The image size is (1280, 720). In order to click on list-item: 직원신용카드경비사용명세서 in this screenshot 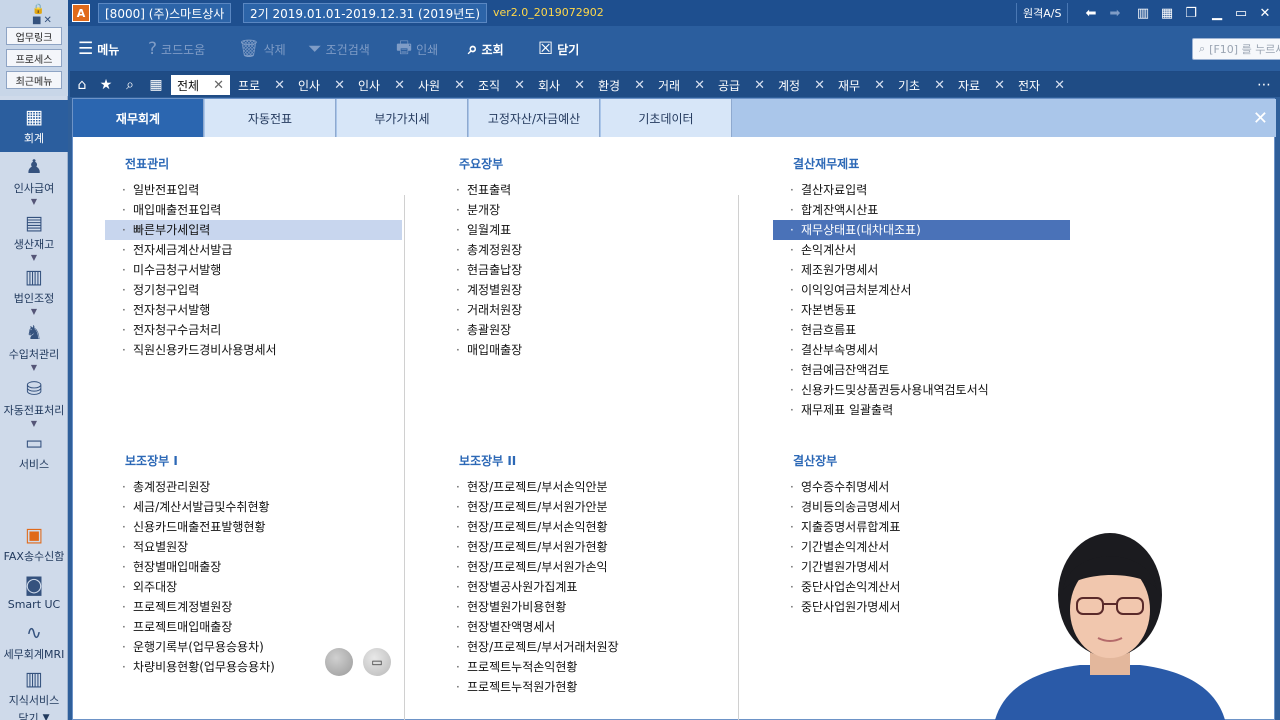, I will do `click(253, 350)`.